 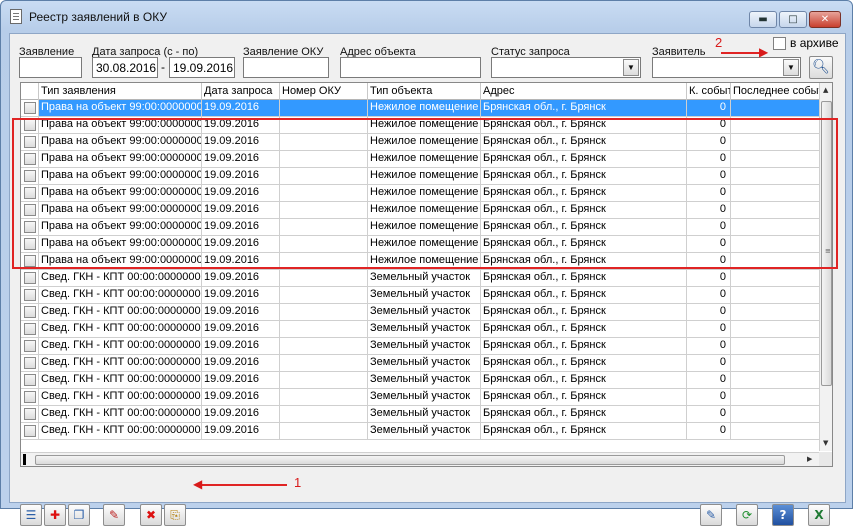 What do you see at coordinates (125, 67) in the screenshot?
I see `date-from-input: 30.08.2016` at bounding box center [125, 67].